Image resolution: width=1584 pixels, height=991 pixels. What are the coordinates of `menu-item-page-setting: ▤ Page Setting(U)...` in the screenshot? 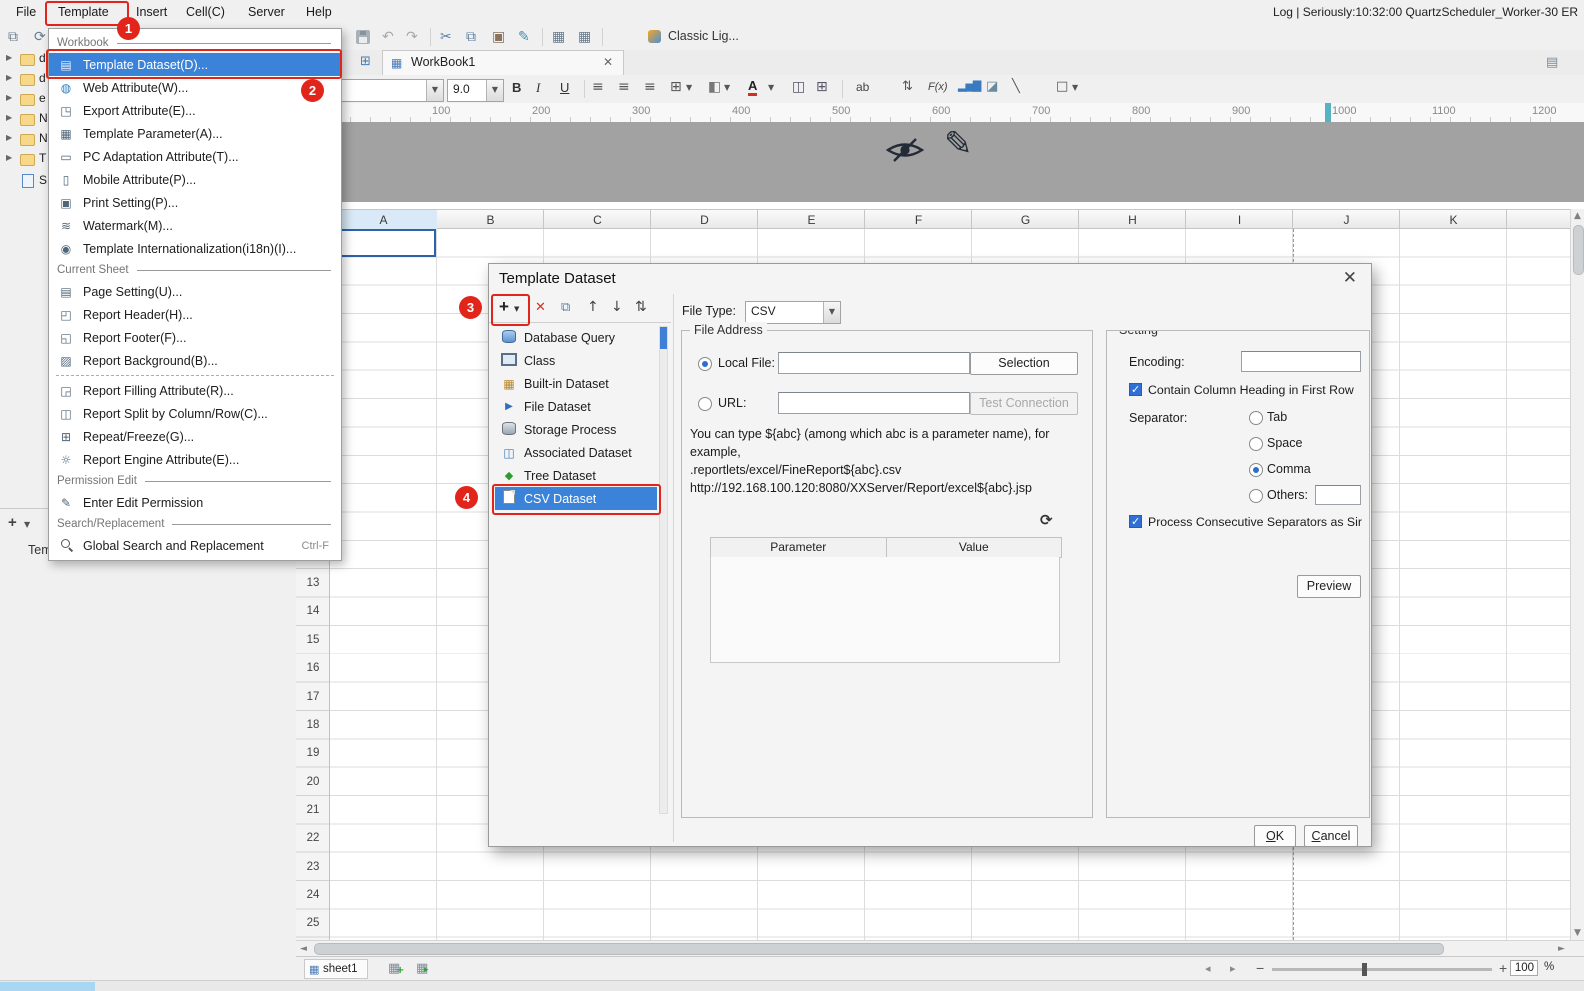 It's located at (195, 291).